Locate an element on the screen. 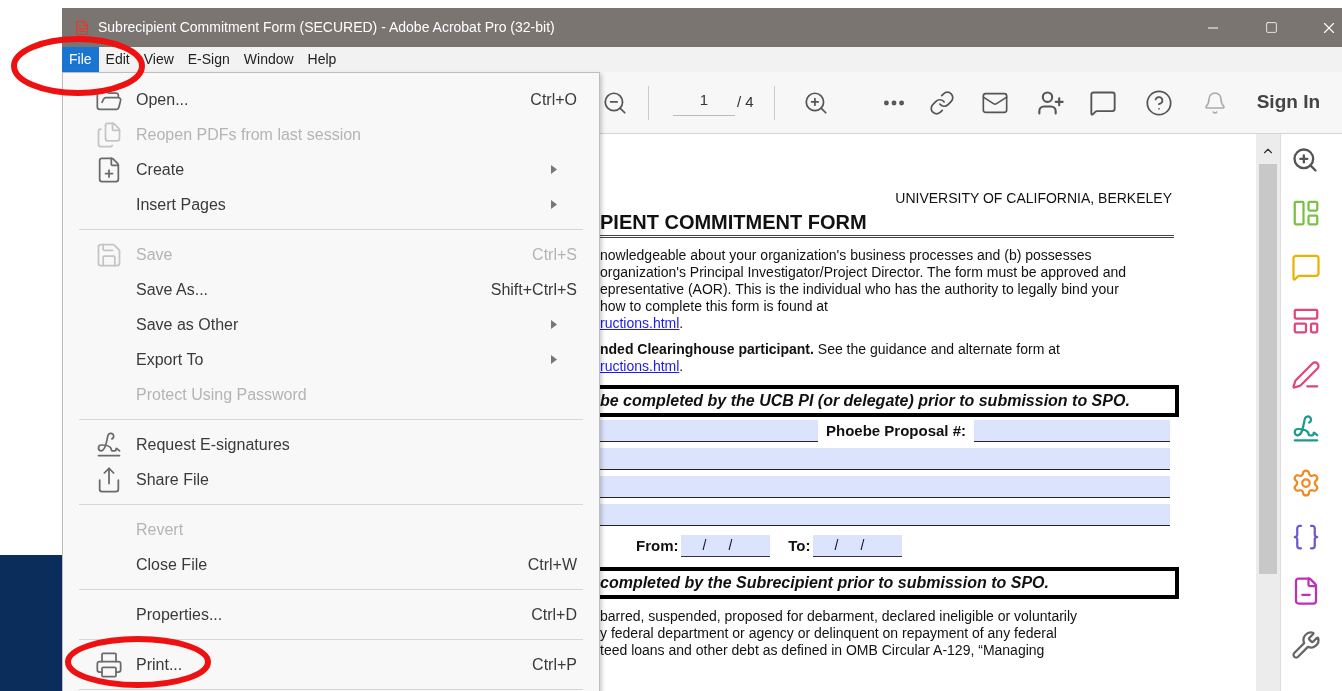 This screenshot has width=1342, height=691. menu-item-label: Save as Other is located at coordinates (187, 324).